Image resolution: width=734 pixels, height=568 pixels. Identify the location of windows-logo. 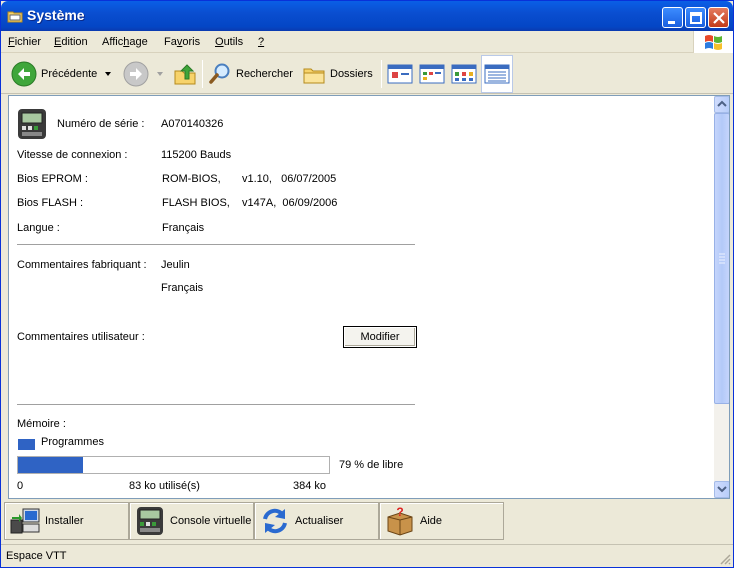
(713, 42).